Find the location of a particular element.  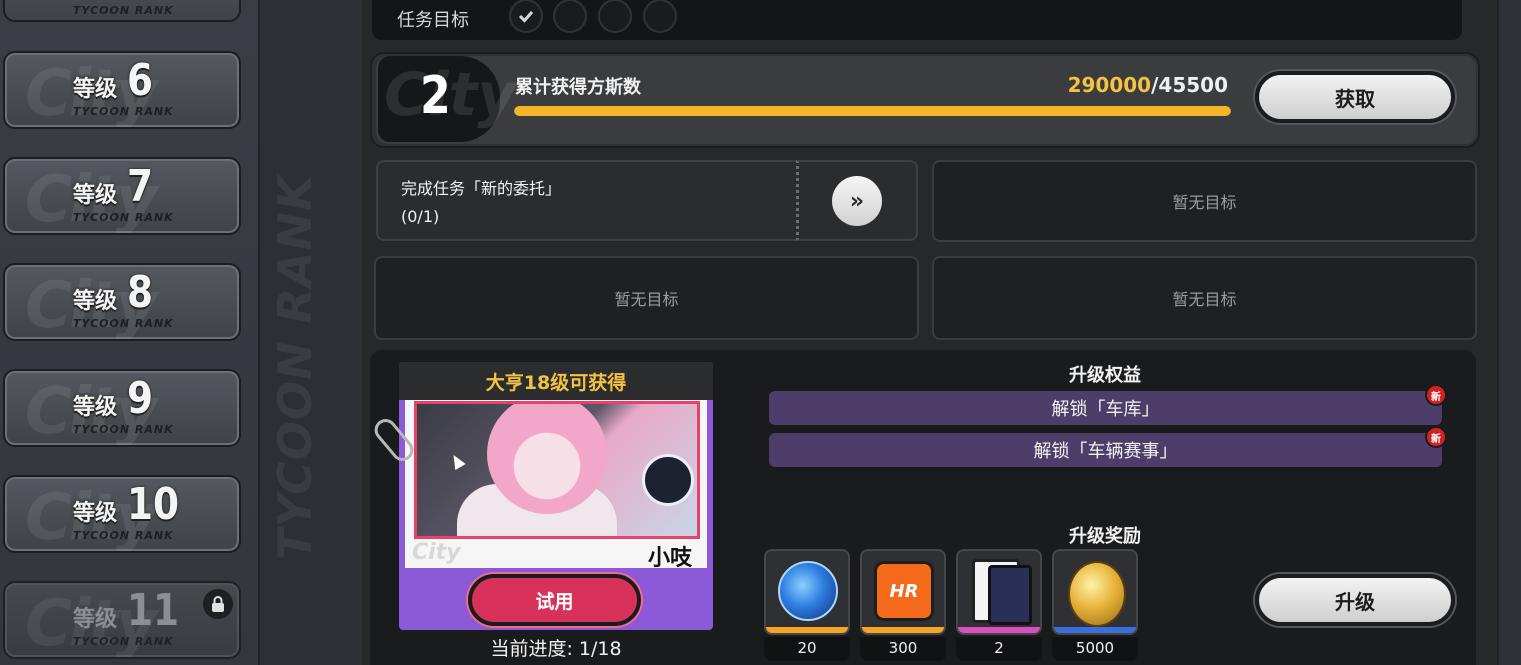

progress-current: 290000 is located at coordinates (1109, 85).